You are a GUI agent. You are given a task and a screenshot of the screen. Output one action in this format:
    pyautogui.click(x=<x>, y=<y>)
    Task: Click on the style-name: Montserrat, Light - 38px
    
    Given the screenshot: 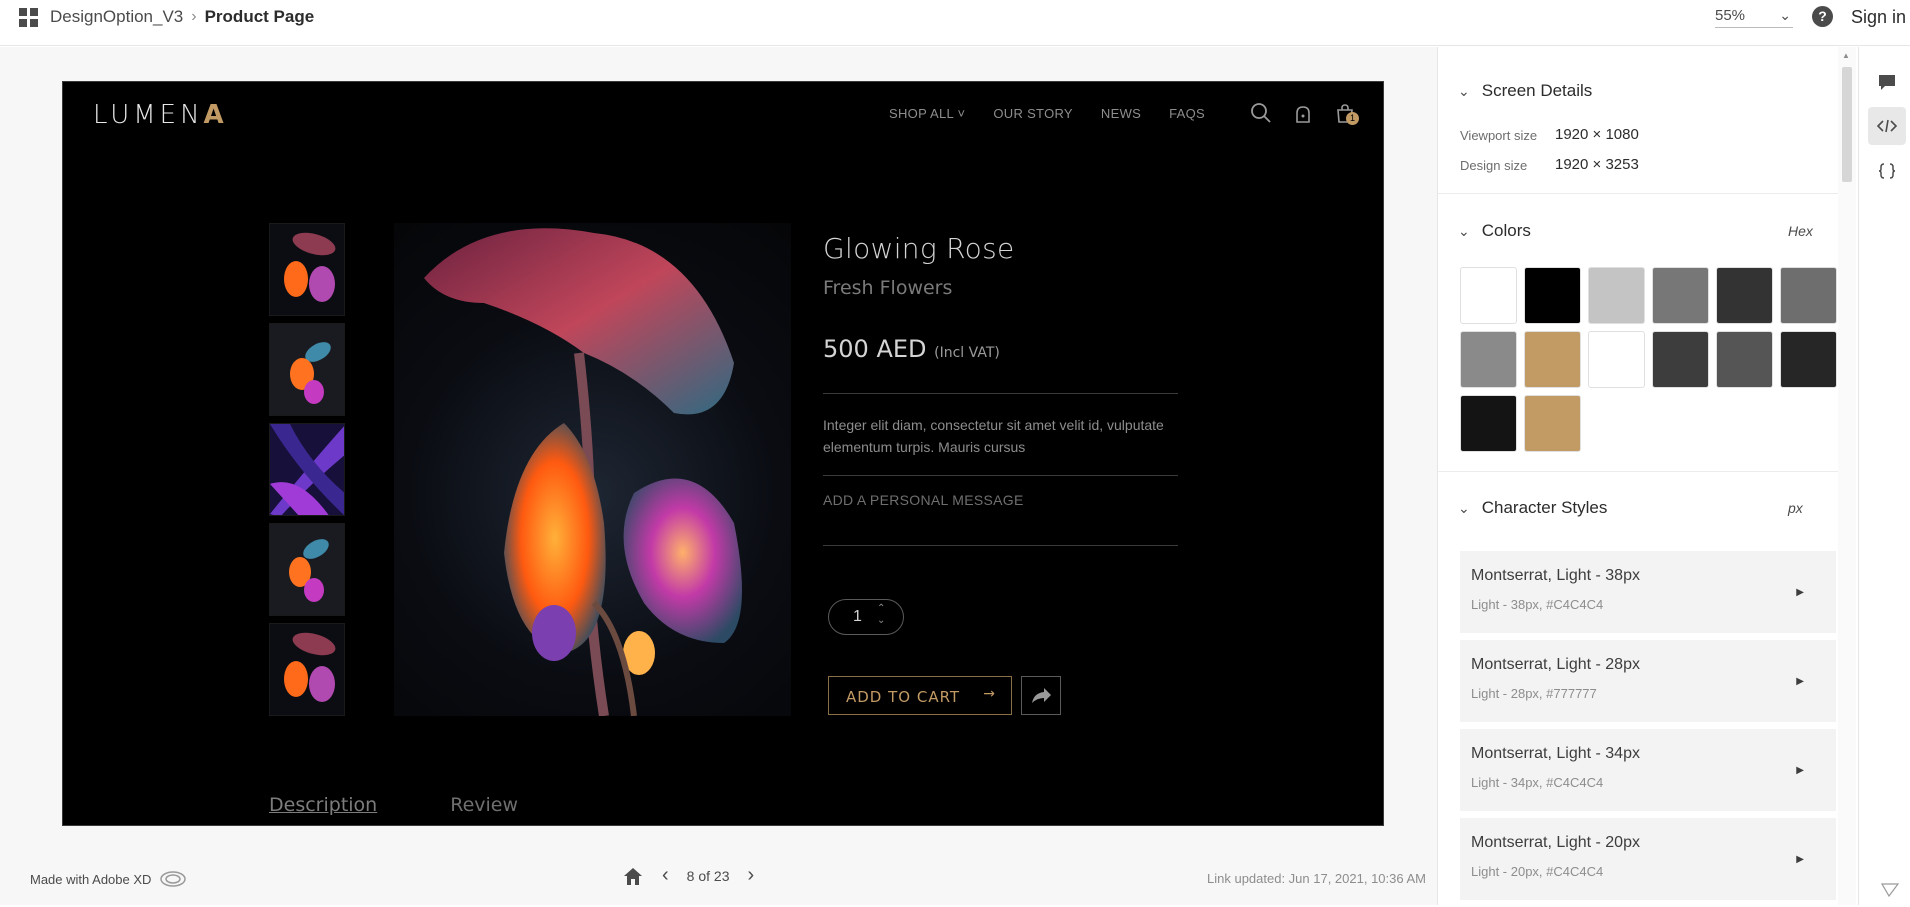 What is the action you would take?
    pyautogui.click(x=1555, y=575)
    